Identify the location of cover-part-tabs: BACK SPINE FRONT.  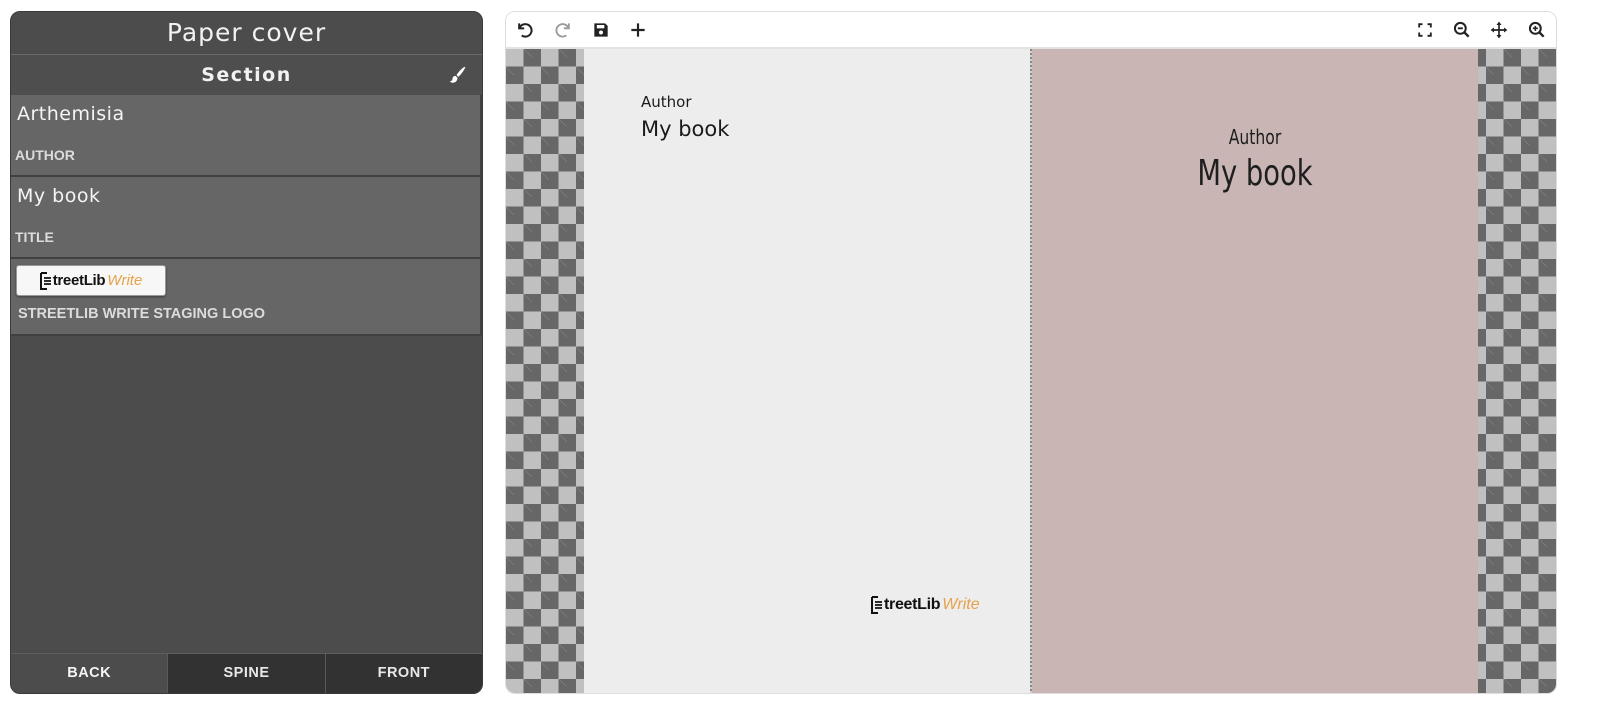
(246, 673).